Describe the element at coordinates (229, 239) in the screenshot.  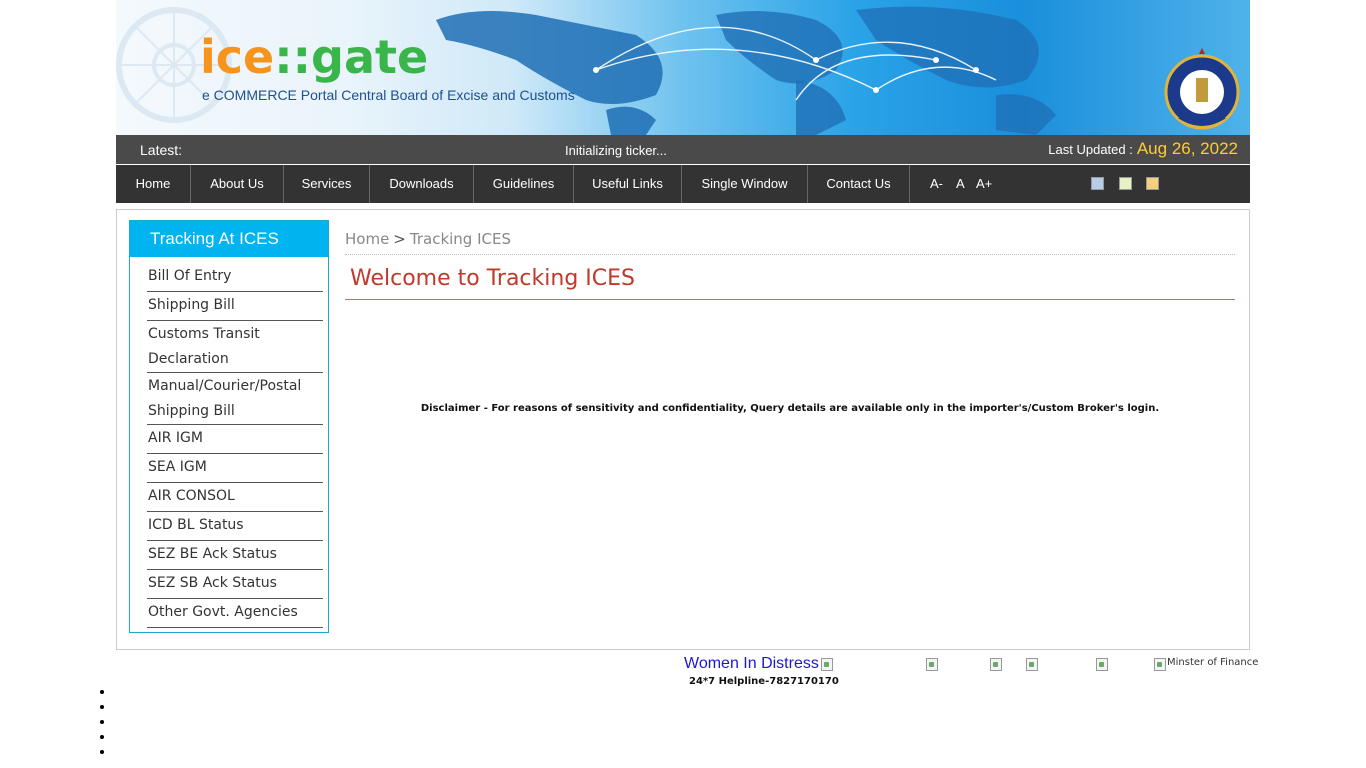
I see `sidebar-heading: Tracking At ICES` at that location.